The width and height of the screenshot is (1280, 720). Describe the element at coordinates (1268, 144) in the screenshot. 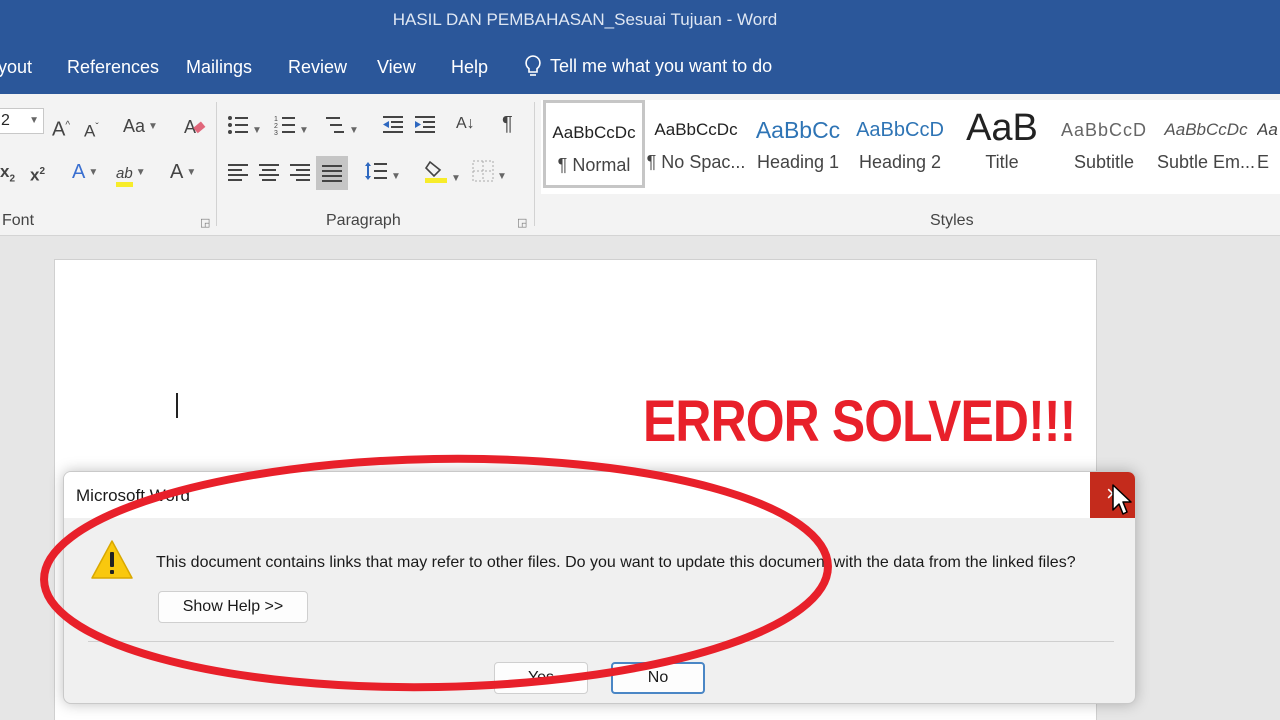

I see `style-emphasis: Aa E` at that location.